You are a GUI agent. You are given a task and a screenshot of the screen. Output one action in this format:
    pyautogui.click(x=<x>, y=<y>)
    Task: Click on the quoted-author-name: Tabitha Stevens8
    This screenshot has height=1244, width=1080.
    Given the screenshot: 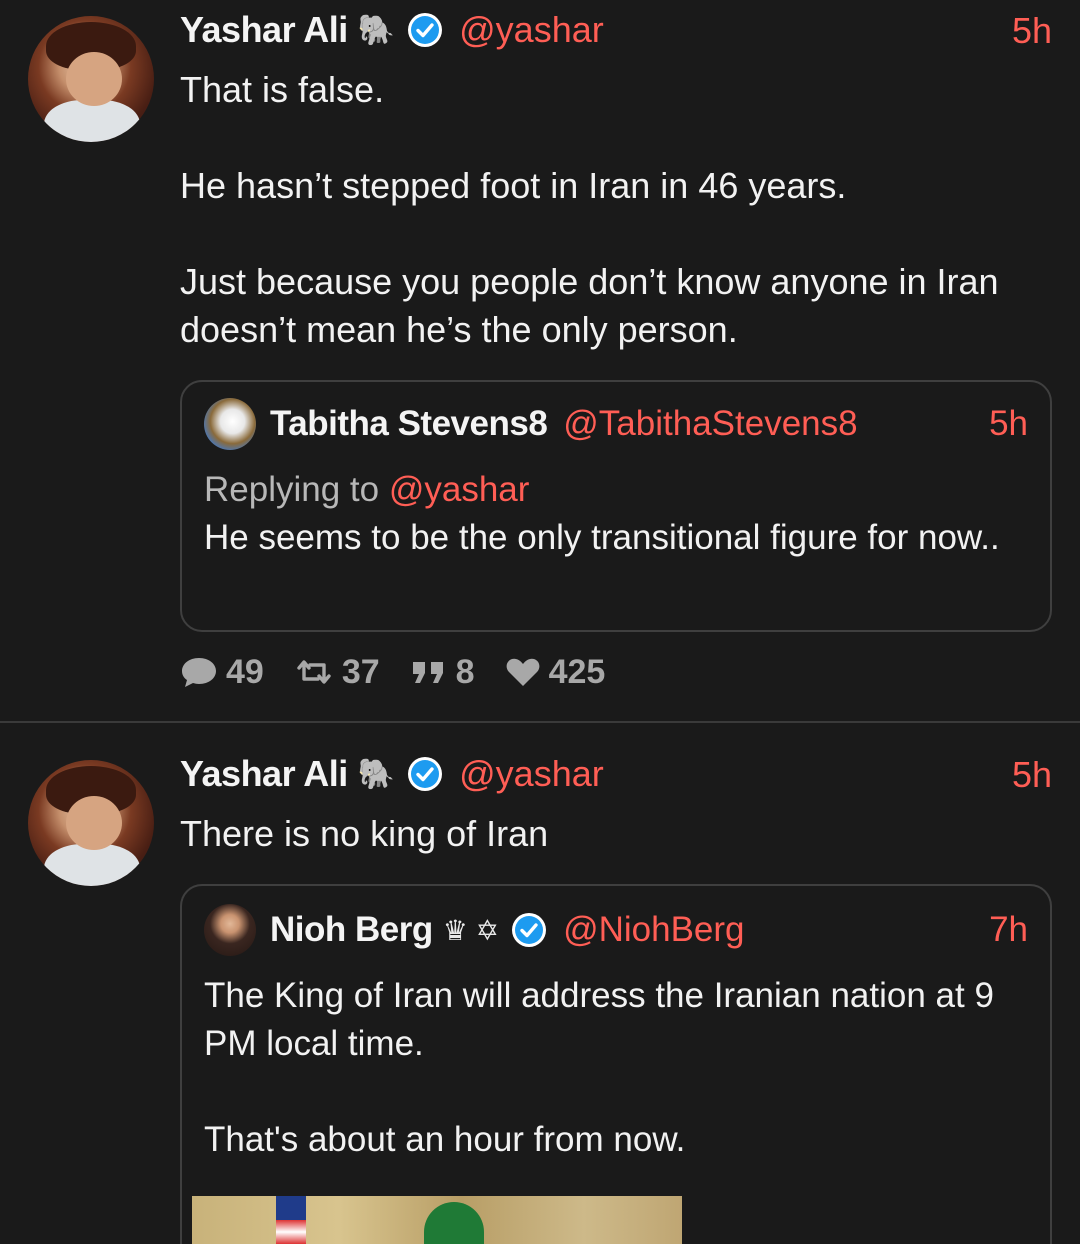 What is the action you would take?
    pyautogui.click(x=409, y=424)
    